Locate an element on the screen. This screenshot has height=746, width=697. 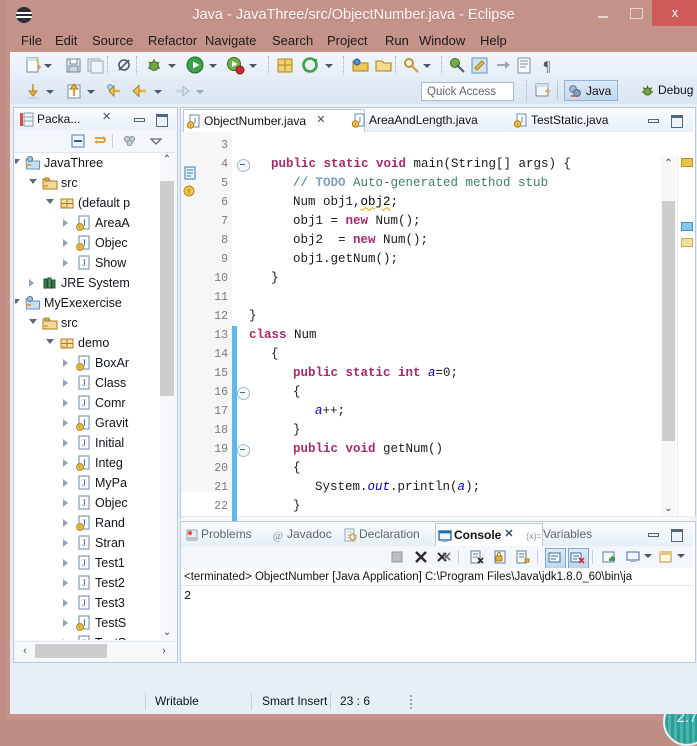
editor-maximize-icon is located at coordinates (676, 121).